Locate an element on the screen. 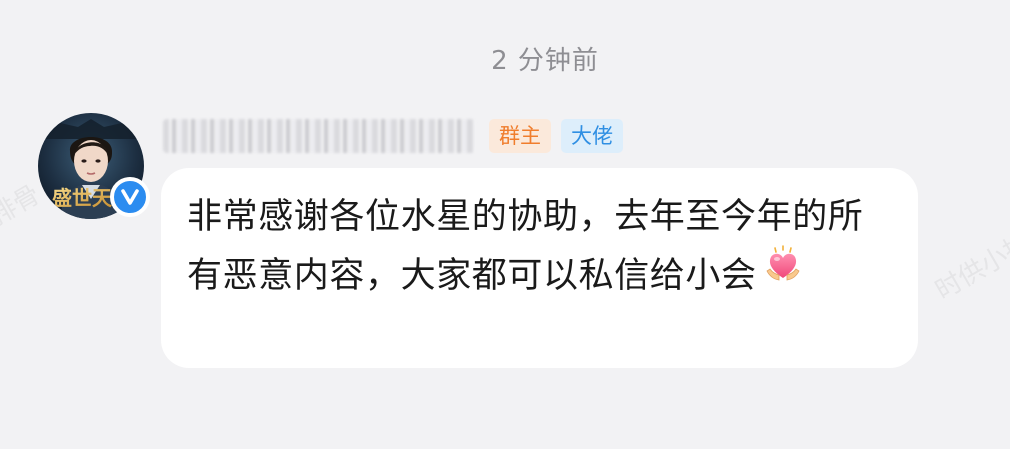 This screenshot has width=1010, height=449. svg-text: 盛世天 is located at coordinates (82, 198).